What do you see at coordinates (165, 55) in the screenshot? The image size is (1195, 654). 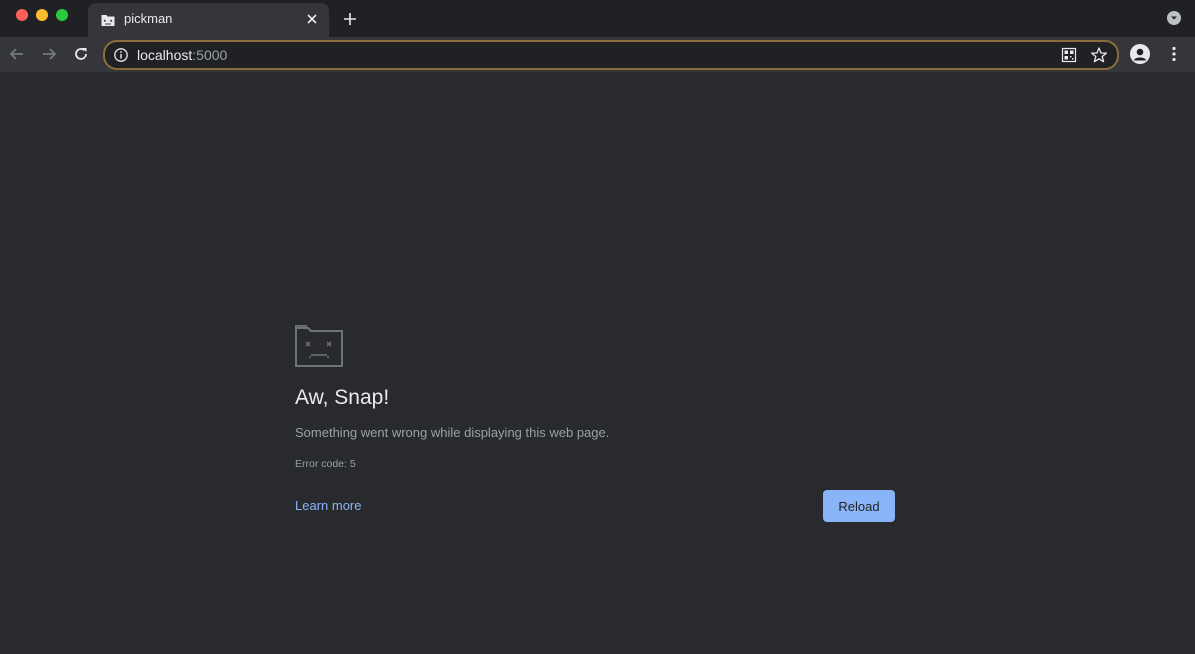 I see `url-host: localhost` at bounding box center [165, 55].